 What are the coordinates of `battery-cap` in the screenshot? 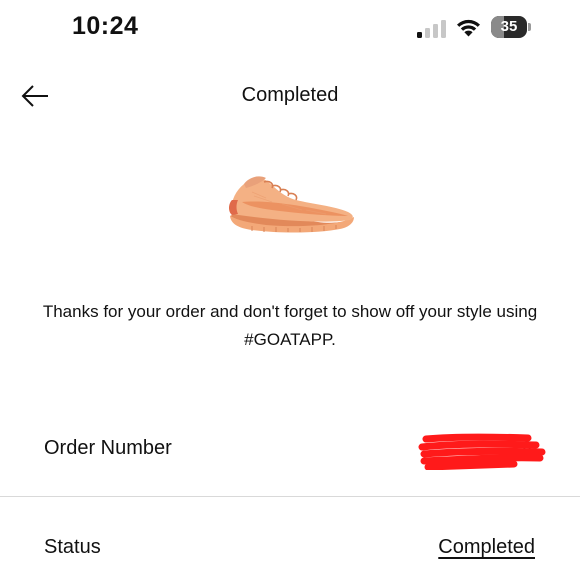 It's located at (529, 27).